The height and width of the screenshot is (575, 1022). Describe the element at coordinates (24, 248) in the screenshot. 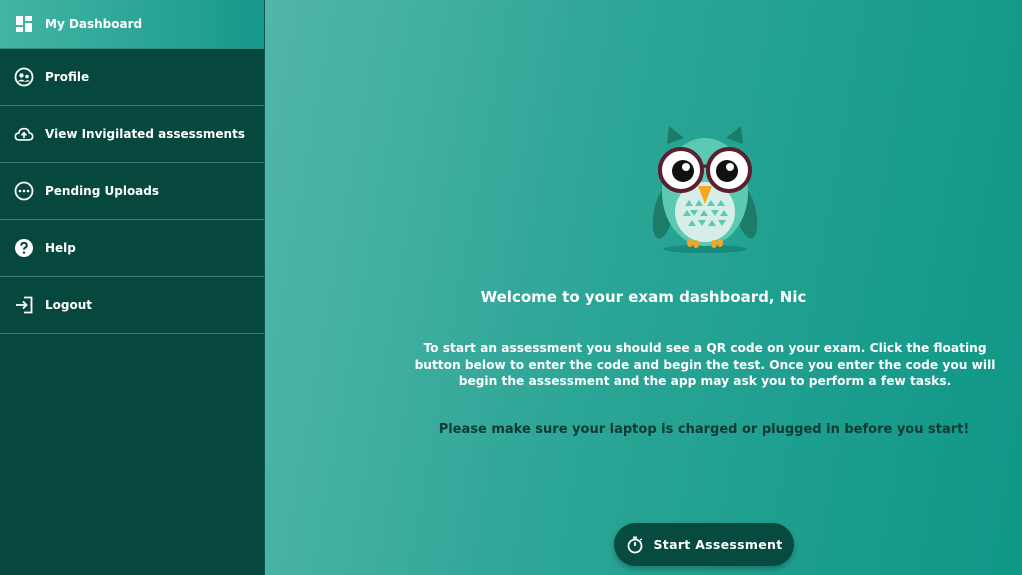

I see `help-icon` at that location.